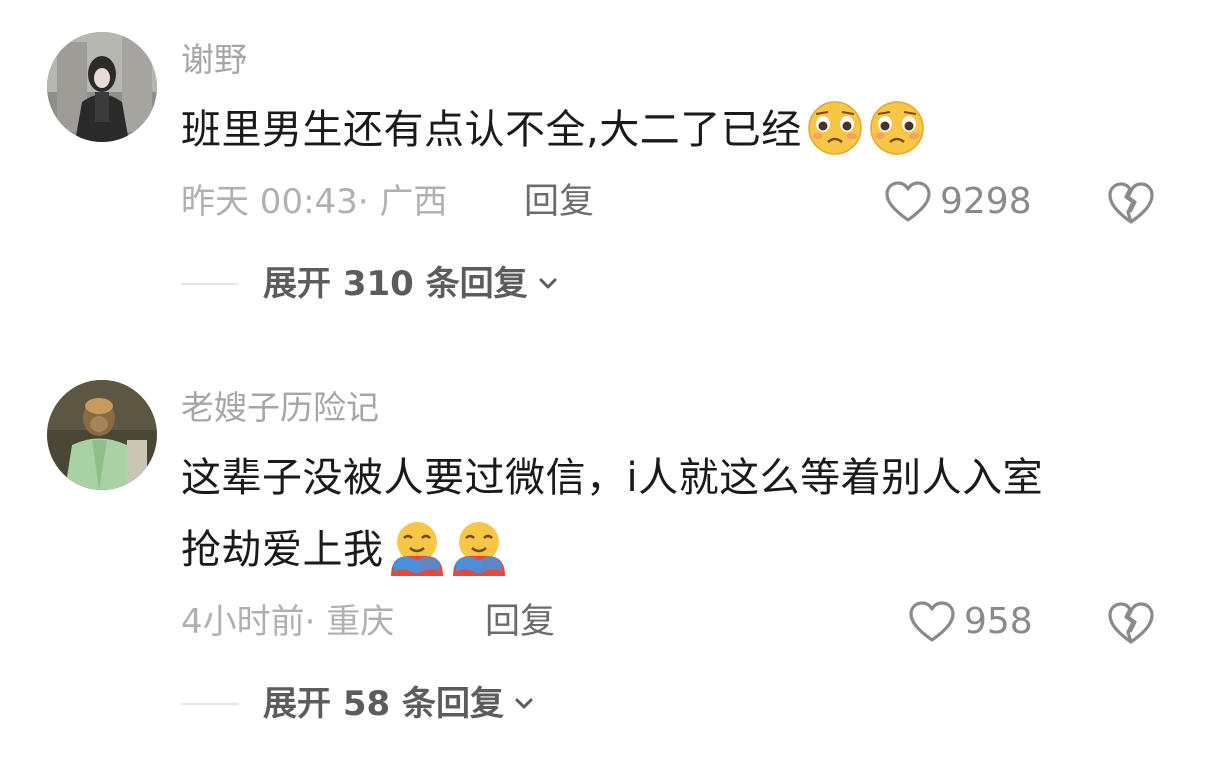 This screenshot has height=758, width=1206. I want to click on comment-text-line: 这辈子没被人要过微信，i人就这么等着别人入室, so click(612, 478).